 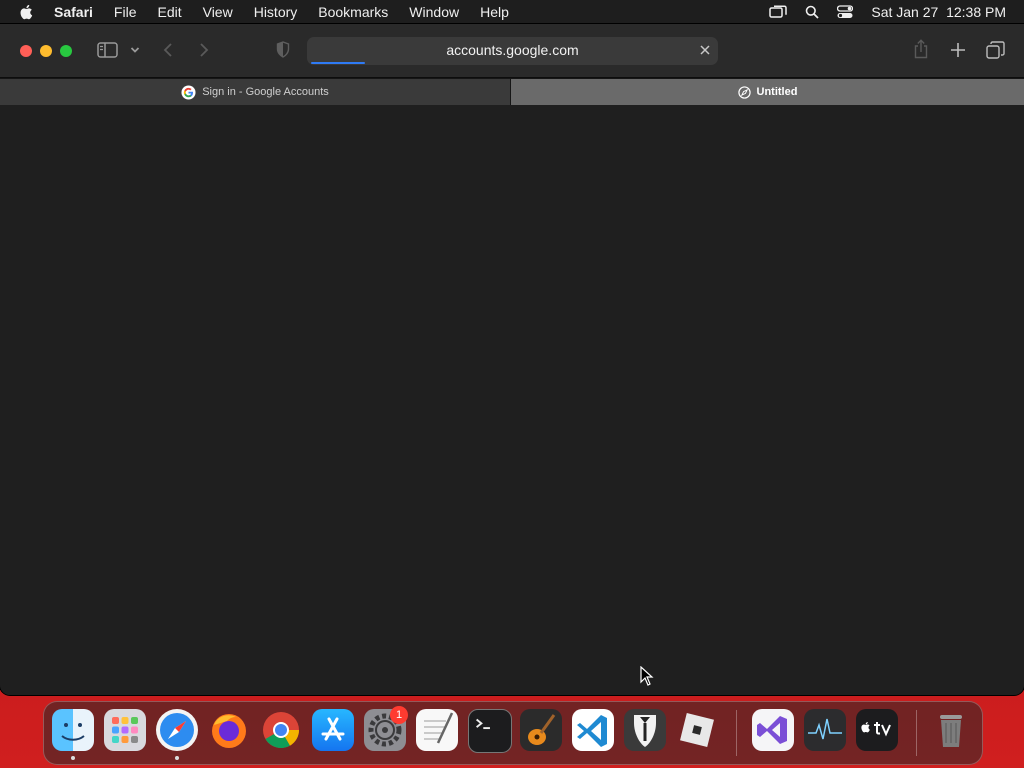 I want to click on tab-google-sign-in: Sign in - Google Accounts, so click(x=255, y=92).